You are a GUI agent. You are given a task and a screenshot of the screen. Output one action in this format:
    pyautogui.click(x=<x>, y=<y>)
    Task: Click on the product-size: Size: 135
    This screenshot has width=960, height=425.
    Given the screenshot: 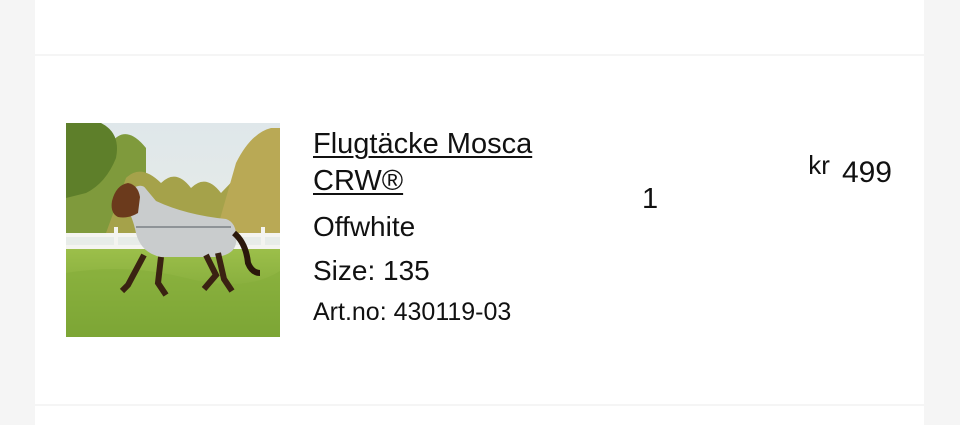 What is the action you would take?
    pyautogui.click(x=371, y=271)
    